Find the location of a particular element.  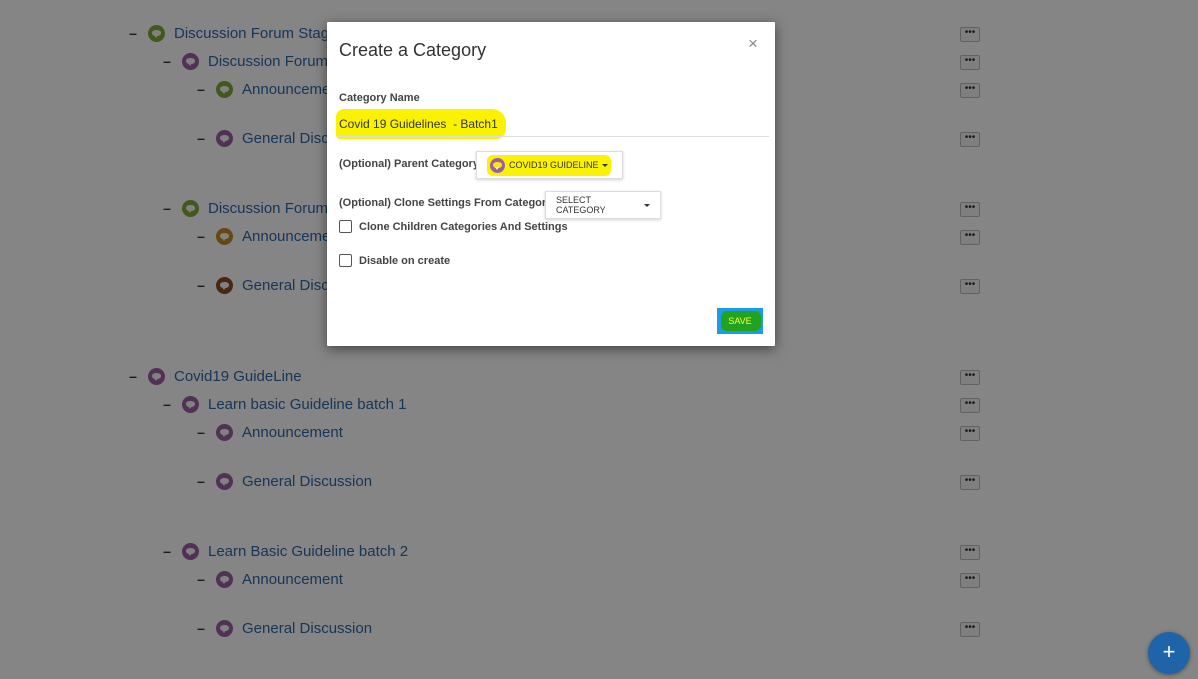

dialog-title: Create a Category is located at coordinates (413, 50).